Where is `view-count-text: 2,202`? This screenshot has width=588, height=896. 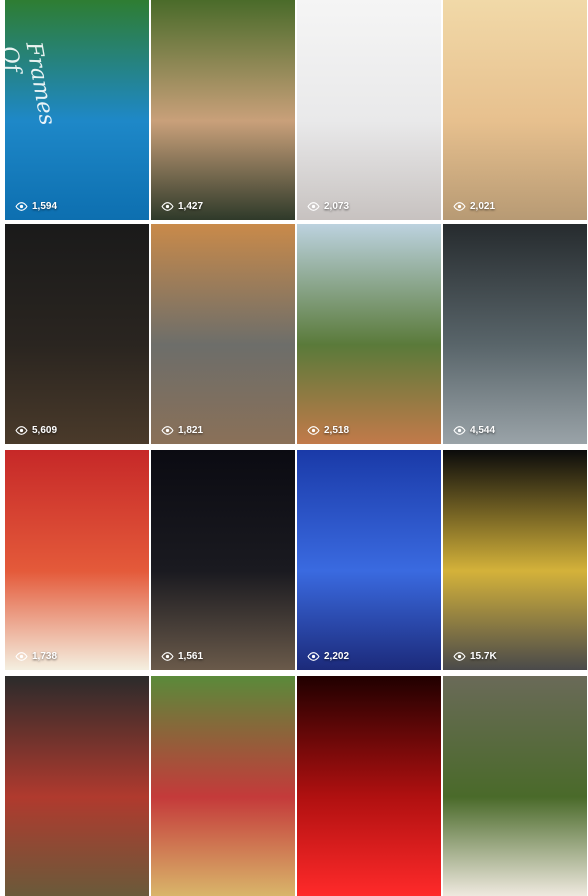 view-count-text: 2,202 is located at coordinates (337, 656).